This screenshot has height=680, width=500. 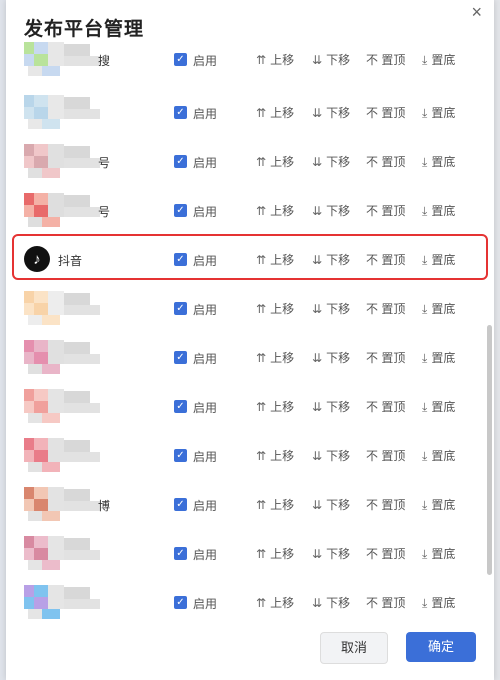 I want to click on pin-bottom-icon: ⤓, so click(x=425, y=113).